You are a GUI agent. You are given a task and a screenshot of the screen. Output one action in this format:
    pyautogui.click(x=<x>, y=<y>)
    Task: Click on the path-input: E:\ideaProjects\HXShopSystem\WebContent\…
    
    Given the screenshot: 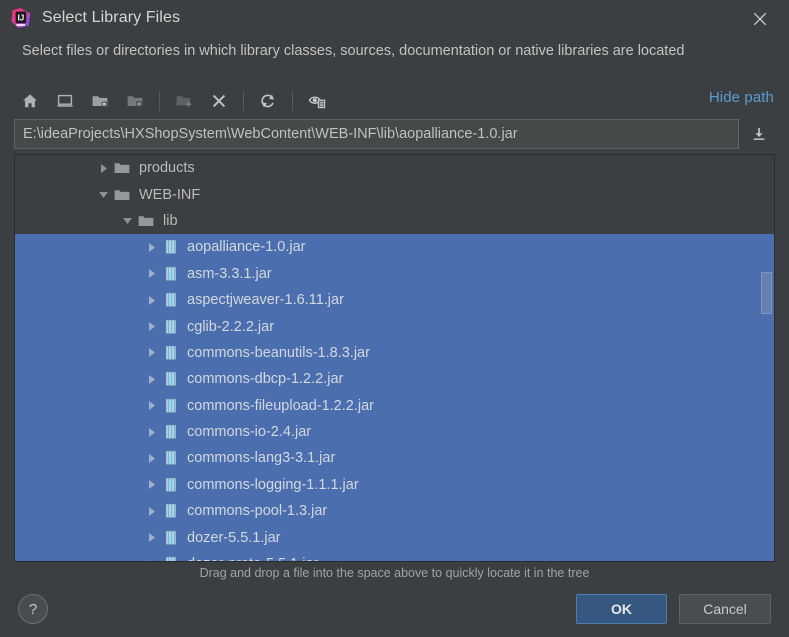 What is the action you would take?
    pyautogui.click(x=376, y=134)
    